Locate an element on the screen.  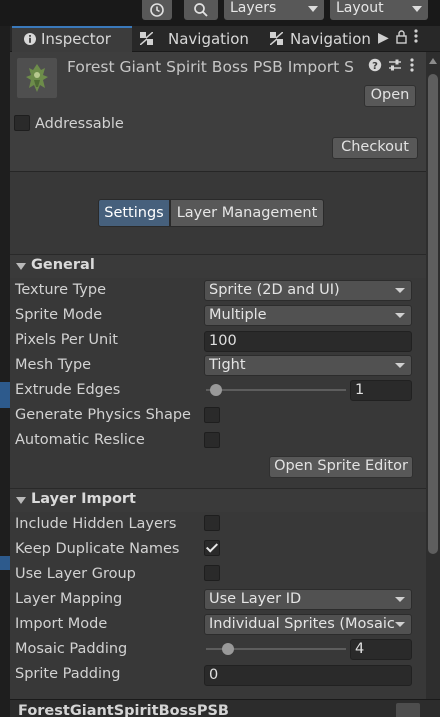
sprite-padding-label: Sprite Padding is located at coordinates (68, 674).